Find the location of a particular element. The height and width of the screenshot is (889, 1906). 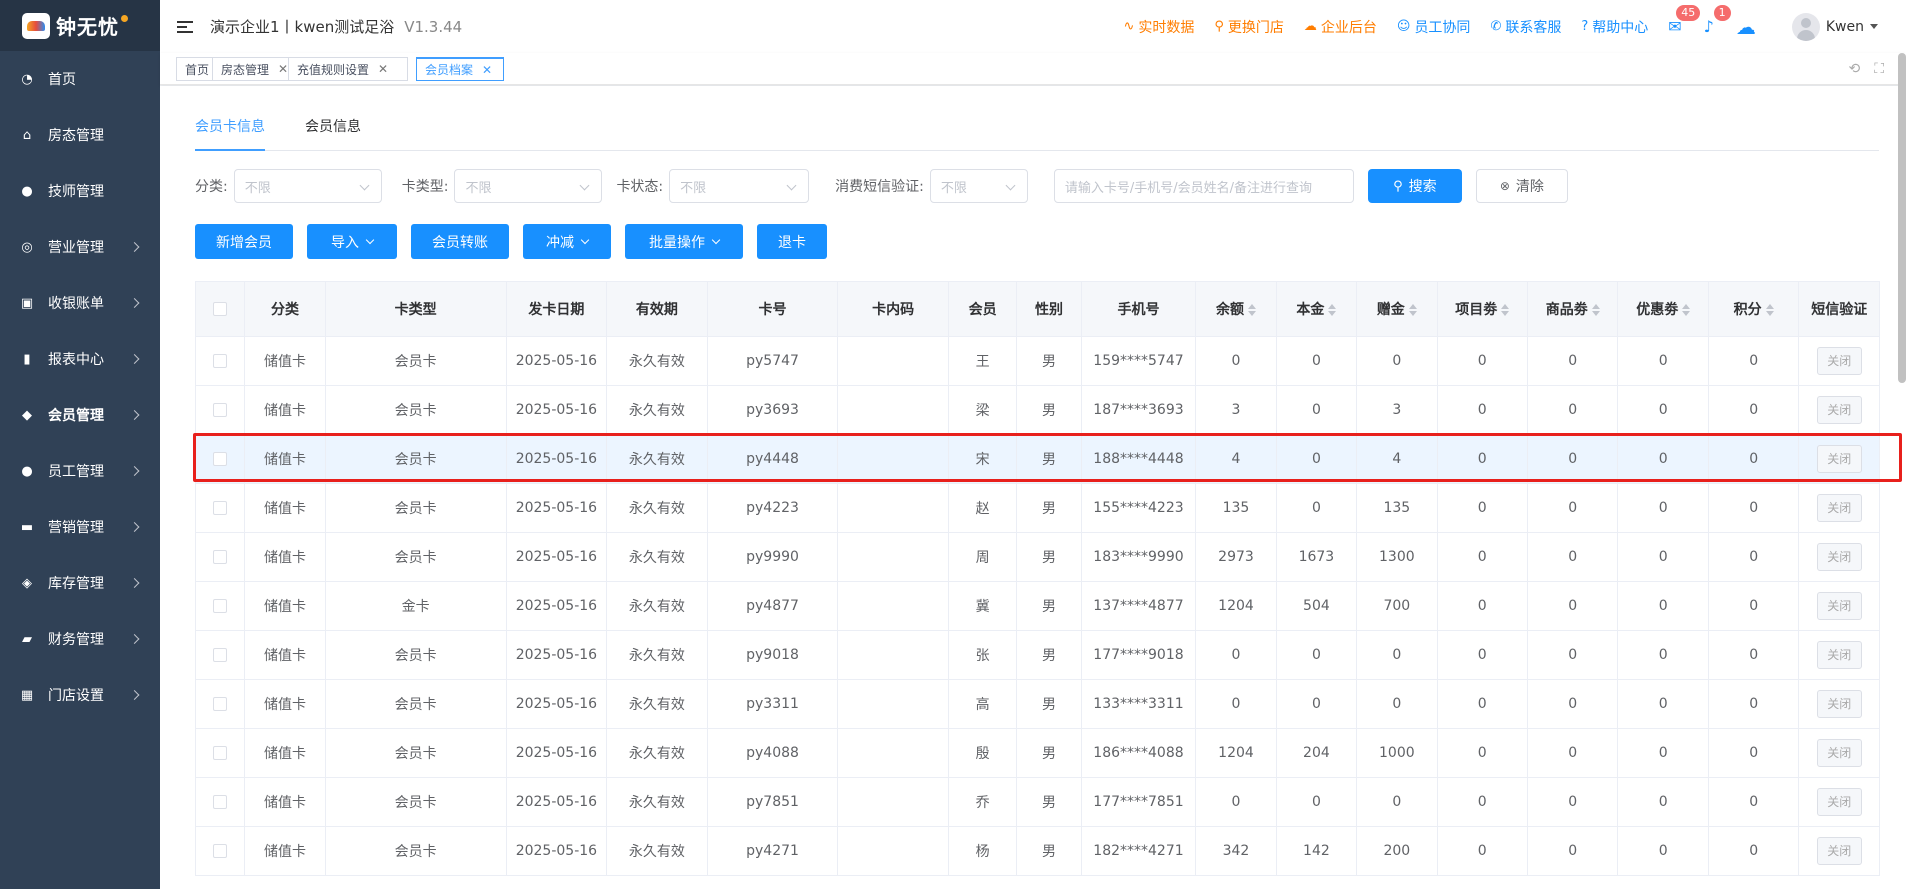

sidebar-item: ◎ 营业管理 is located at coordinates (80, 247).